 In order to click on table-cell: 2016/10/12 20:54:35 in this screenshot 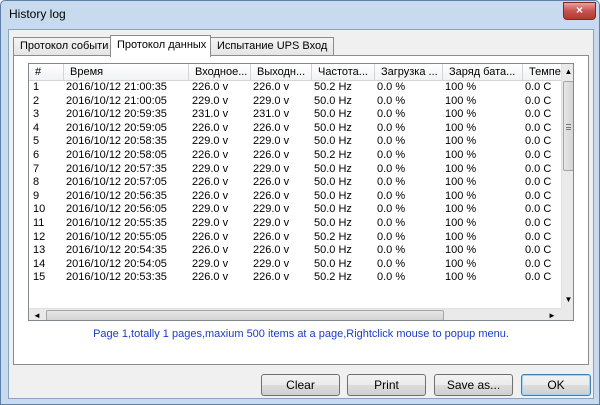, I will do `click(116, 250)`.